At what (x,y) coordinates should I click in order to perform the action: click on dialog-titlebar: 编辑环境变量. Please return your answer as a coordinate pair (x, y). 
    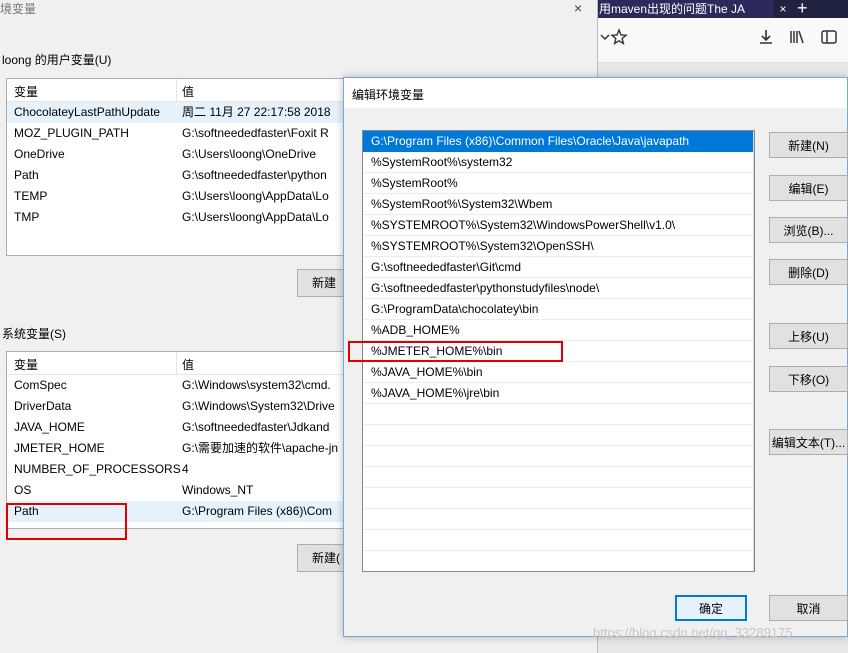
    Looking at the image, I should click on (595, 93).